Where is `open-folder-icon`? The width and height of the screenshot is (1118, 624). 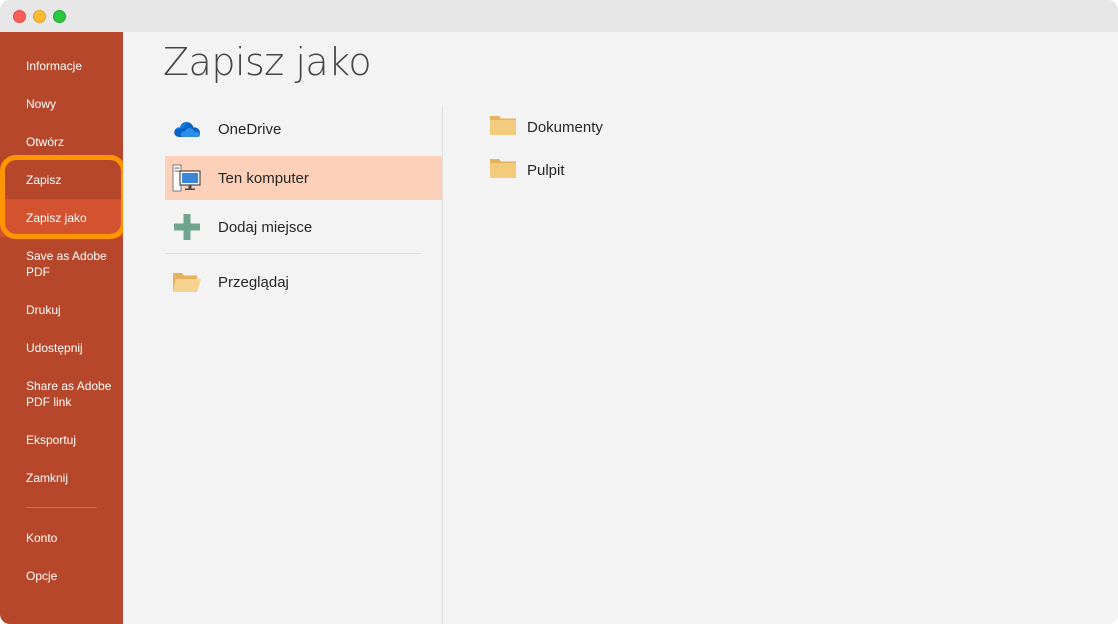 open-folder-icon is located at coordinates (187, 282).